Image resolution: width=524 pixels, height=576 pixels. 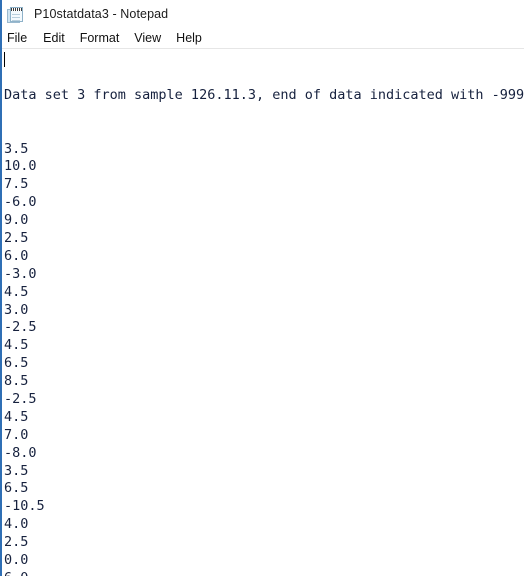 What do you see at coordinates (1, 288) in the screenshot?
I see `window-left-accent-border` at bounding box center [1, 288].